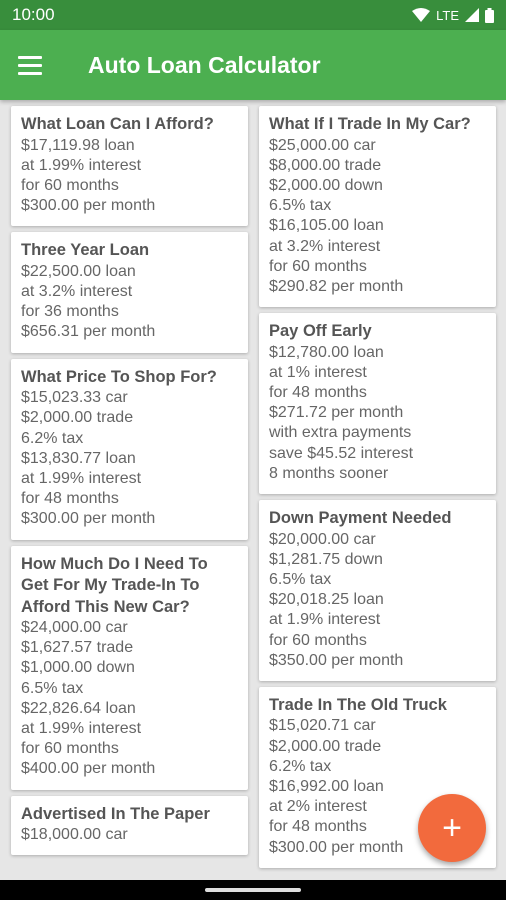 This screenshot has width=506, height=900. Describe the element at coordinates (326, 559) in the screenshot. I see `loan-card-detail: $1,281.75 down` at that location.